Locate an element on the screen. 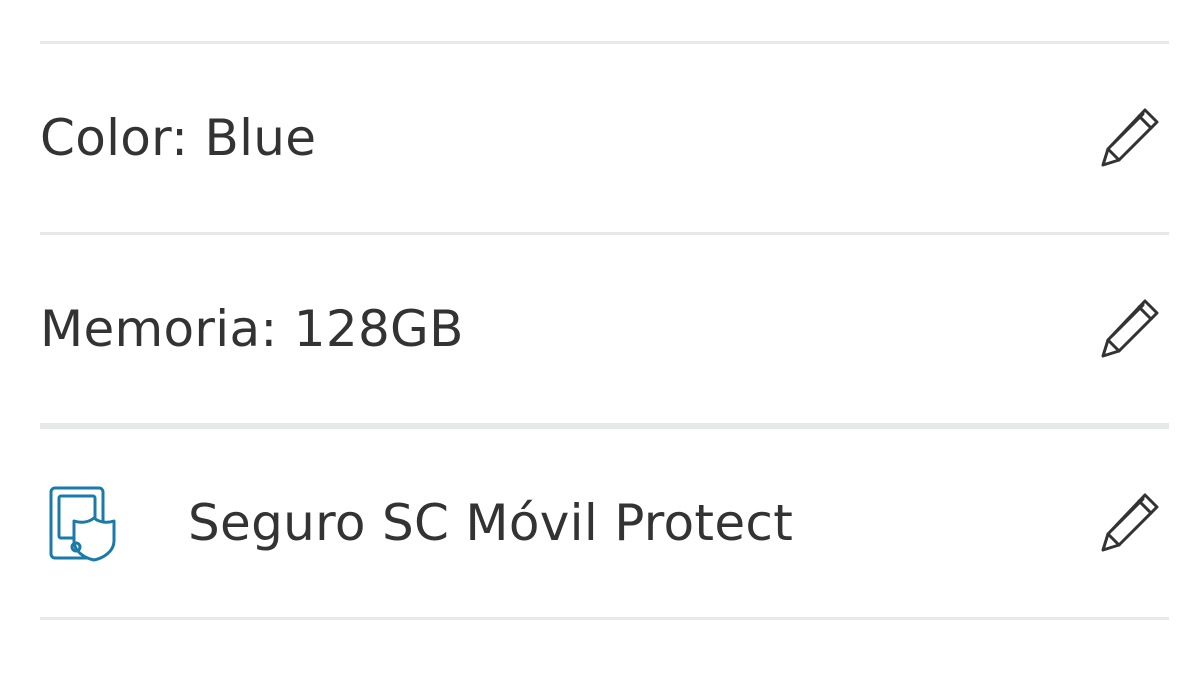  divider is located at coordinates (604, 618).